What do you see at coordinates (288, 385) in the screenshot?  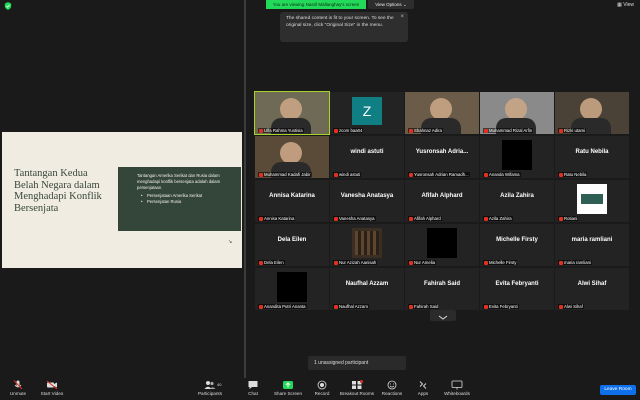 I see `share-screen-icon` at bounding box center [288, 385].